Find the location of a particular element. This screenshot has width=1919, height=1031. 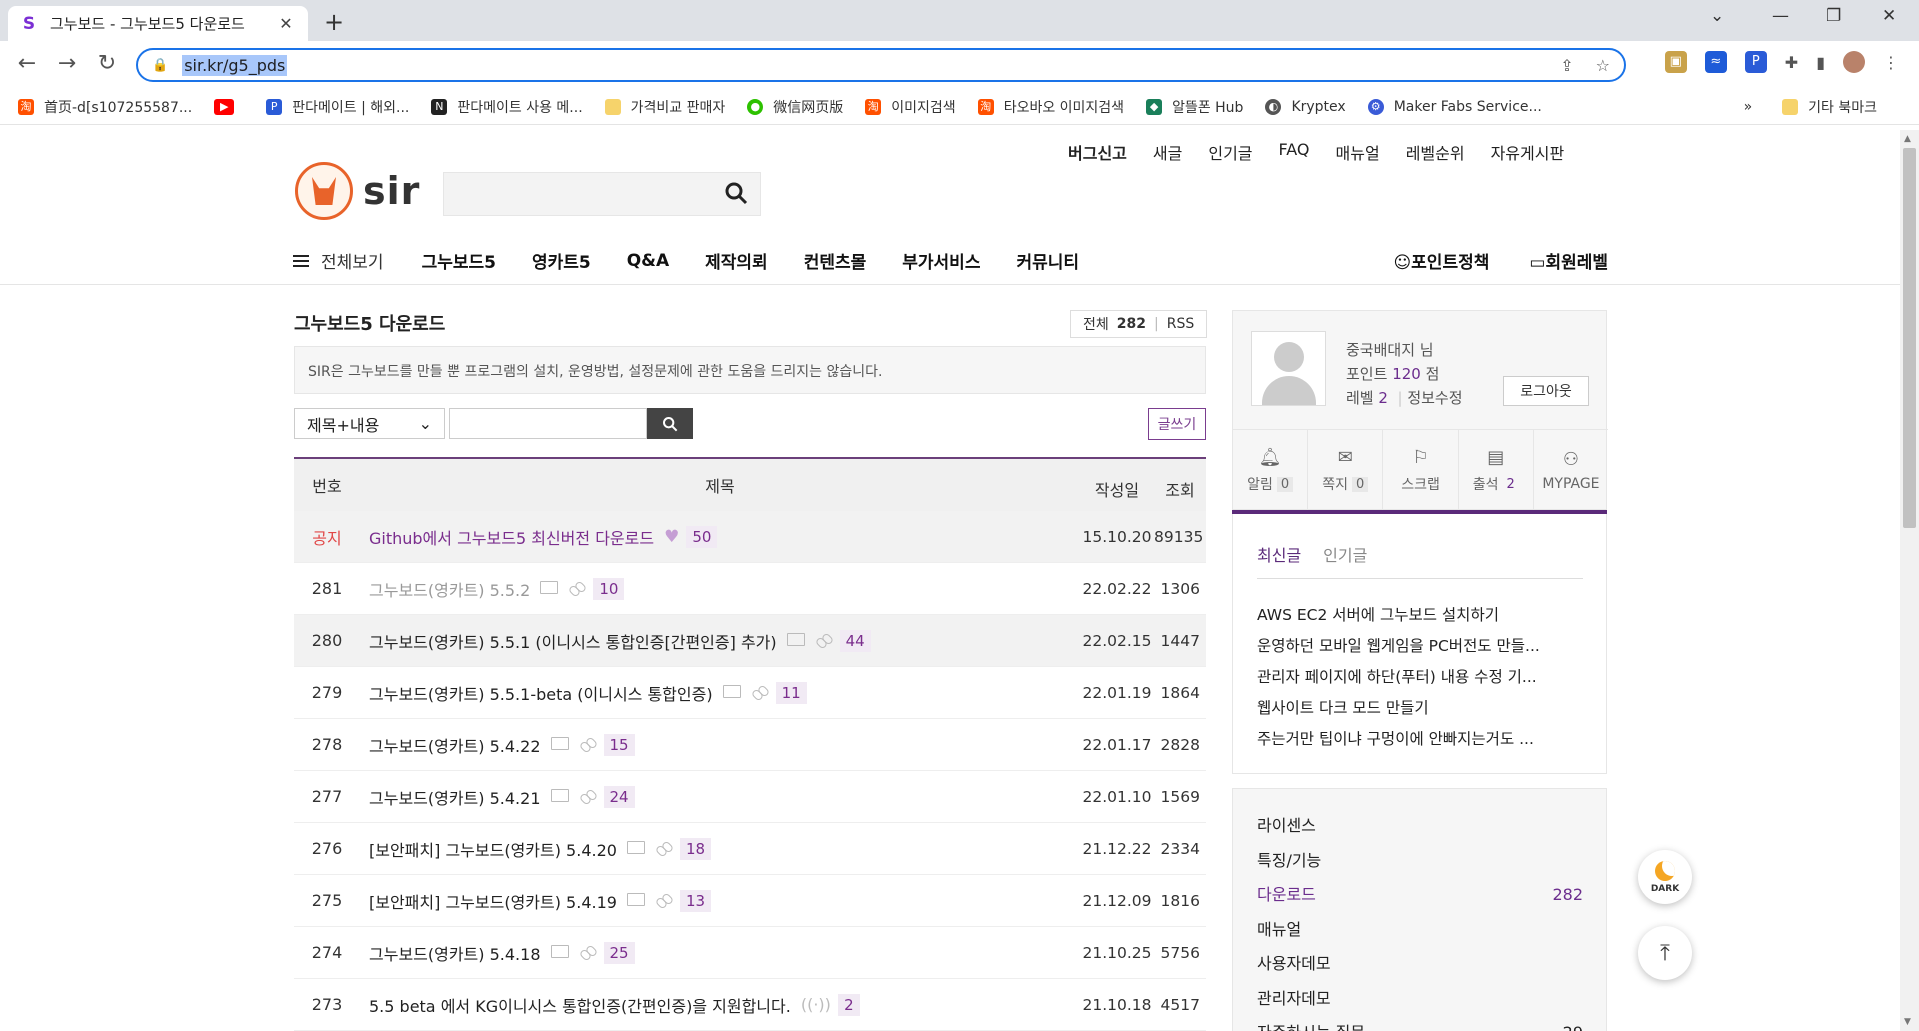

nav-point-policy: ☺포인트정책 is located at coordinates (1441, 260).